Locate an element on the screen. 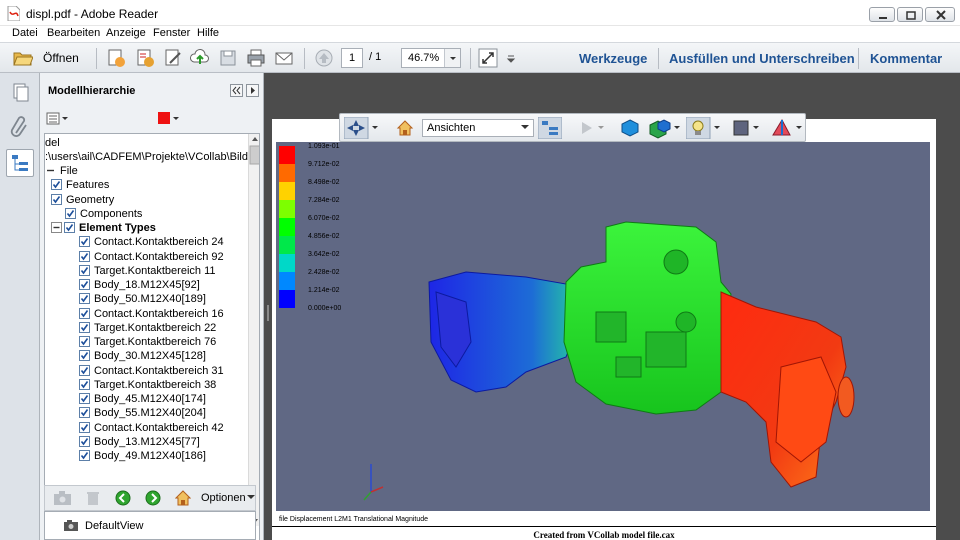 The width and height of the screenshot is (960, 540). tree-item: Contact.Kontaktbereich 24 is located at coordinates (151, 242).